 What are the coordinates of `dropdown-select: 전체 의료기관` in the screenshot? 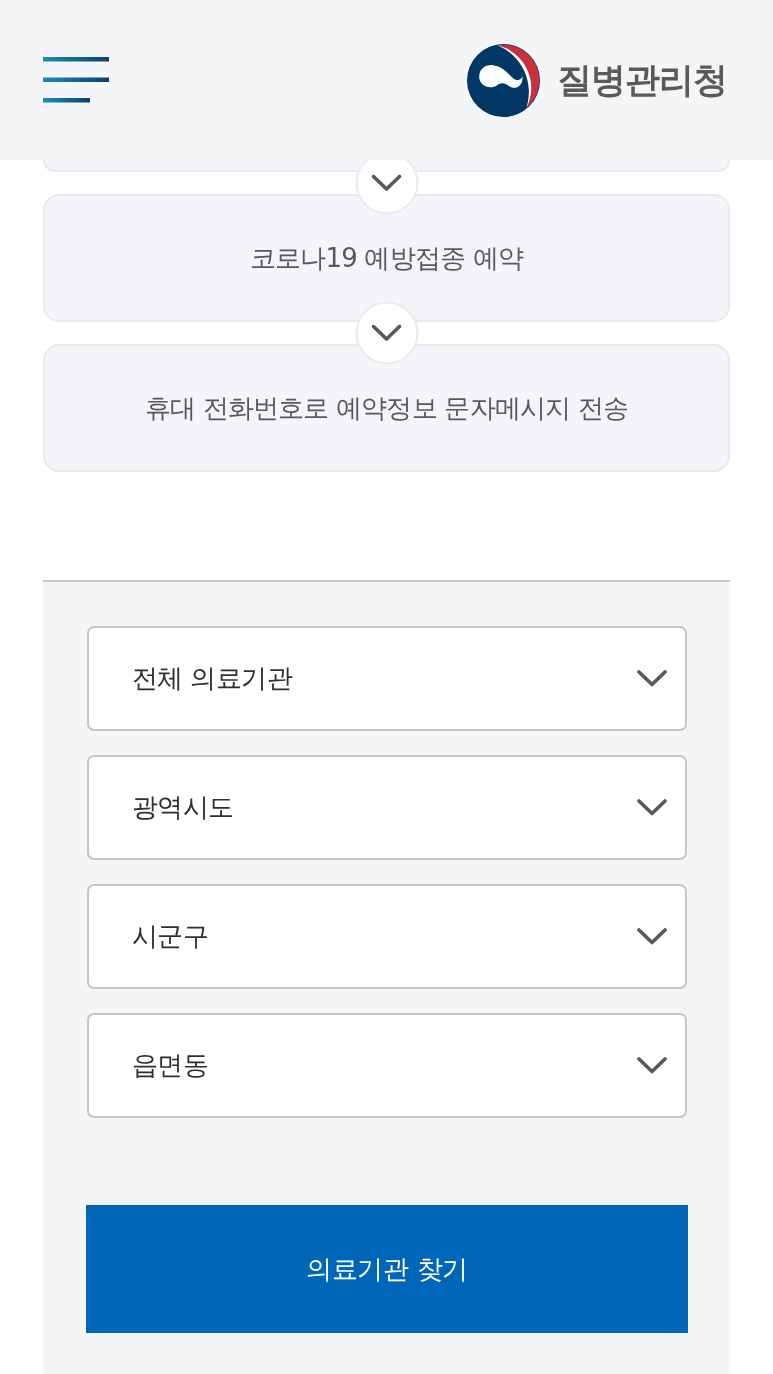 It's located at (387, 678).